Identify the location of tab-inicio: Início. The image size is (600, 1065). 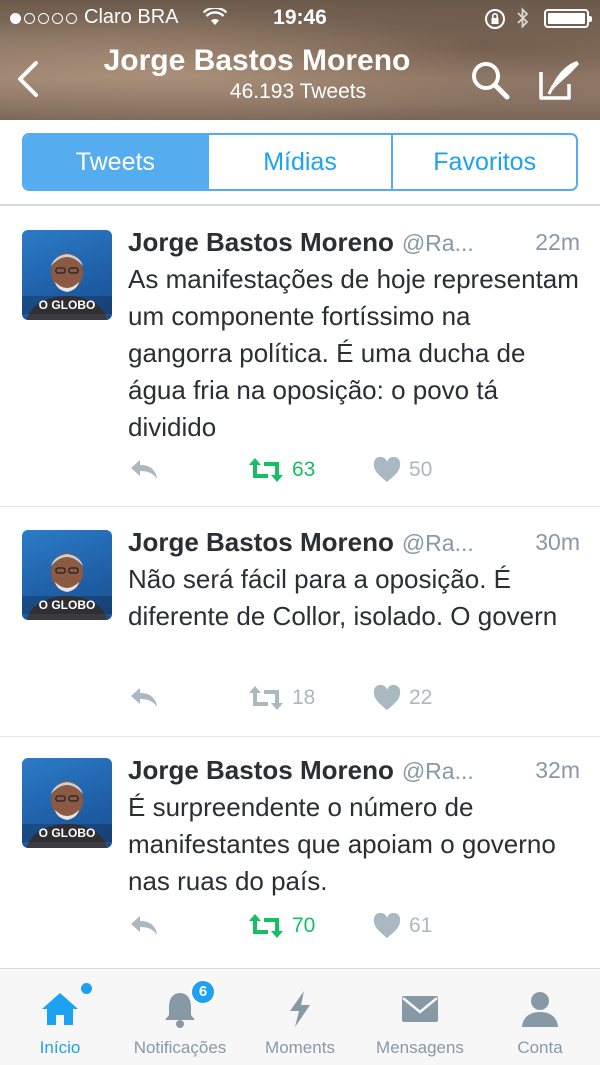
(60, 1017).